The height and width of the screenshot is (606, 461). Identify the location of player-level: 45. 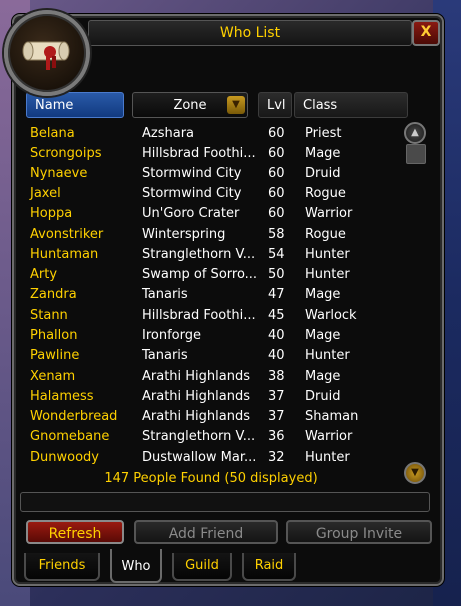
(276, 315).